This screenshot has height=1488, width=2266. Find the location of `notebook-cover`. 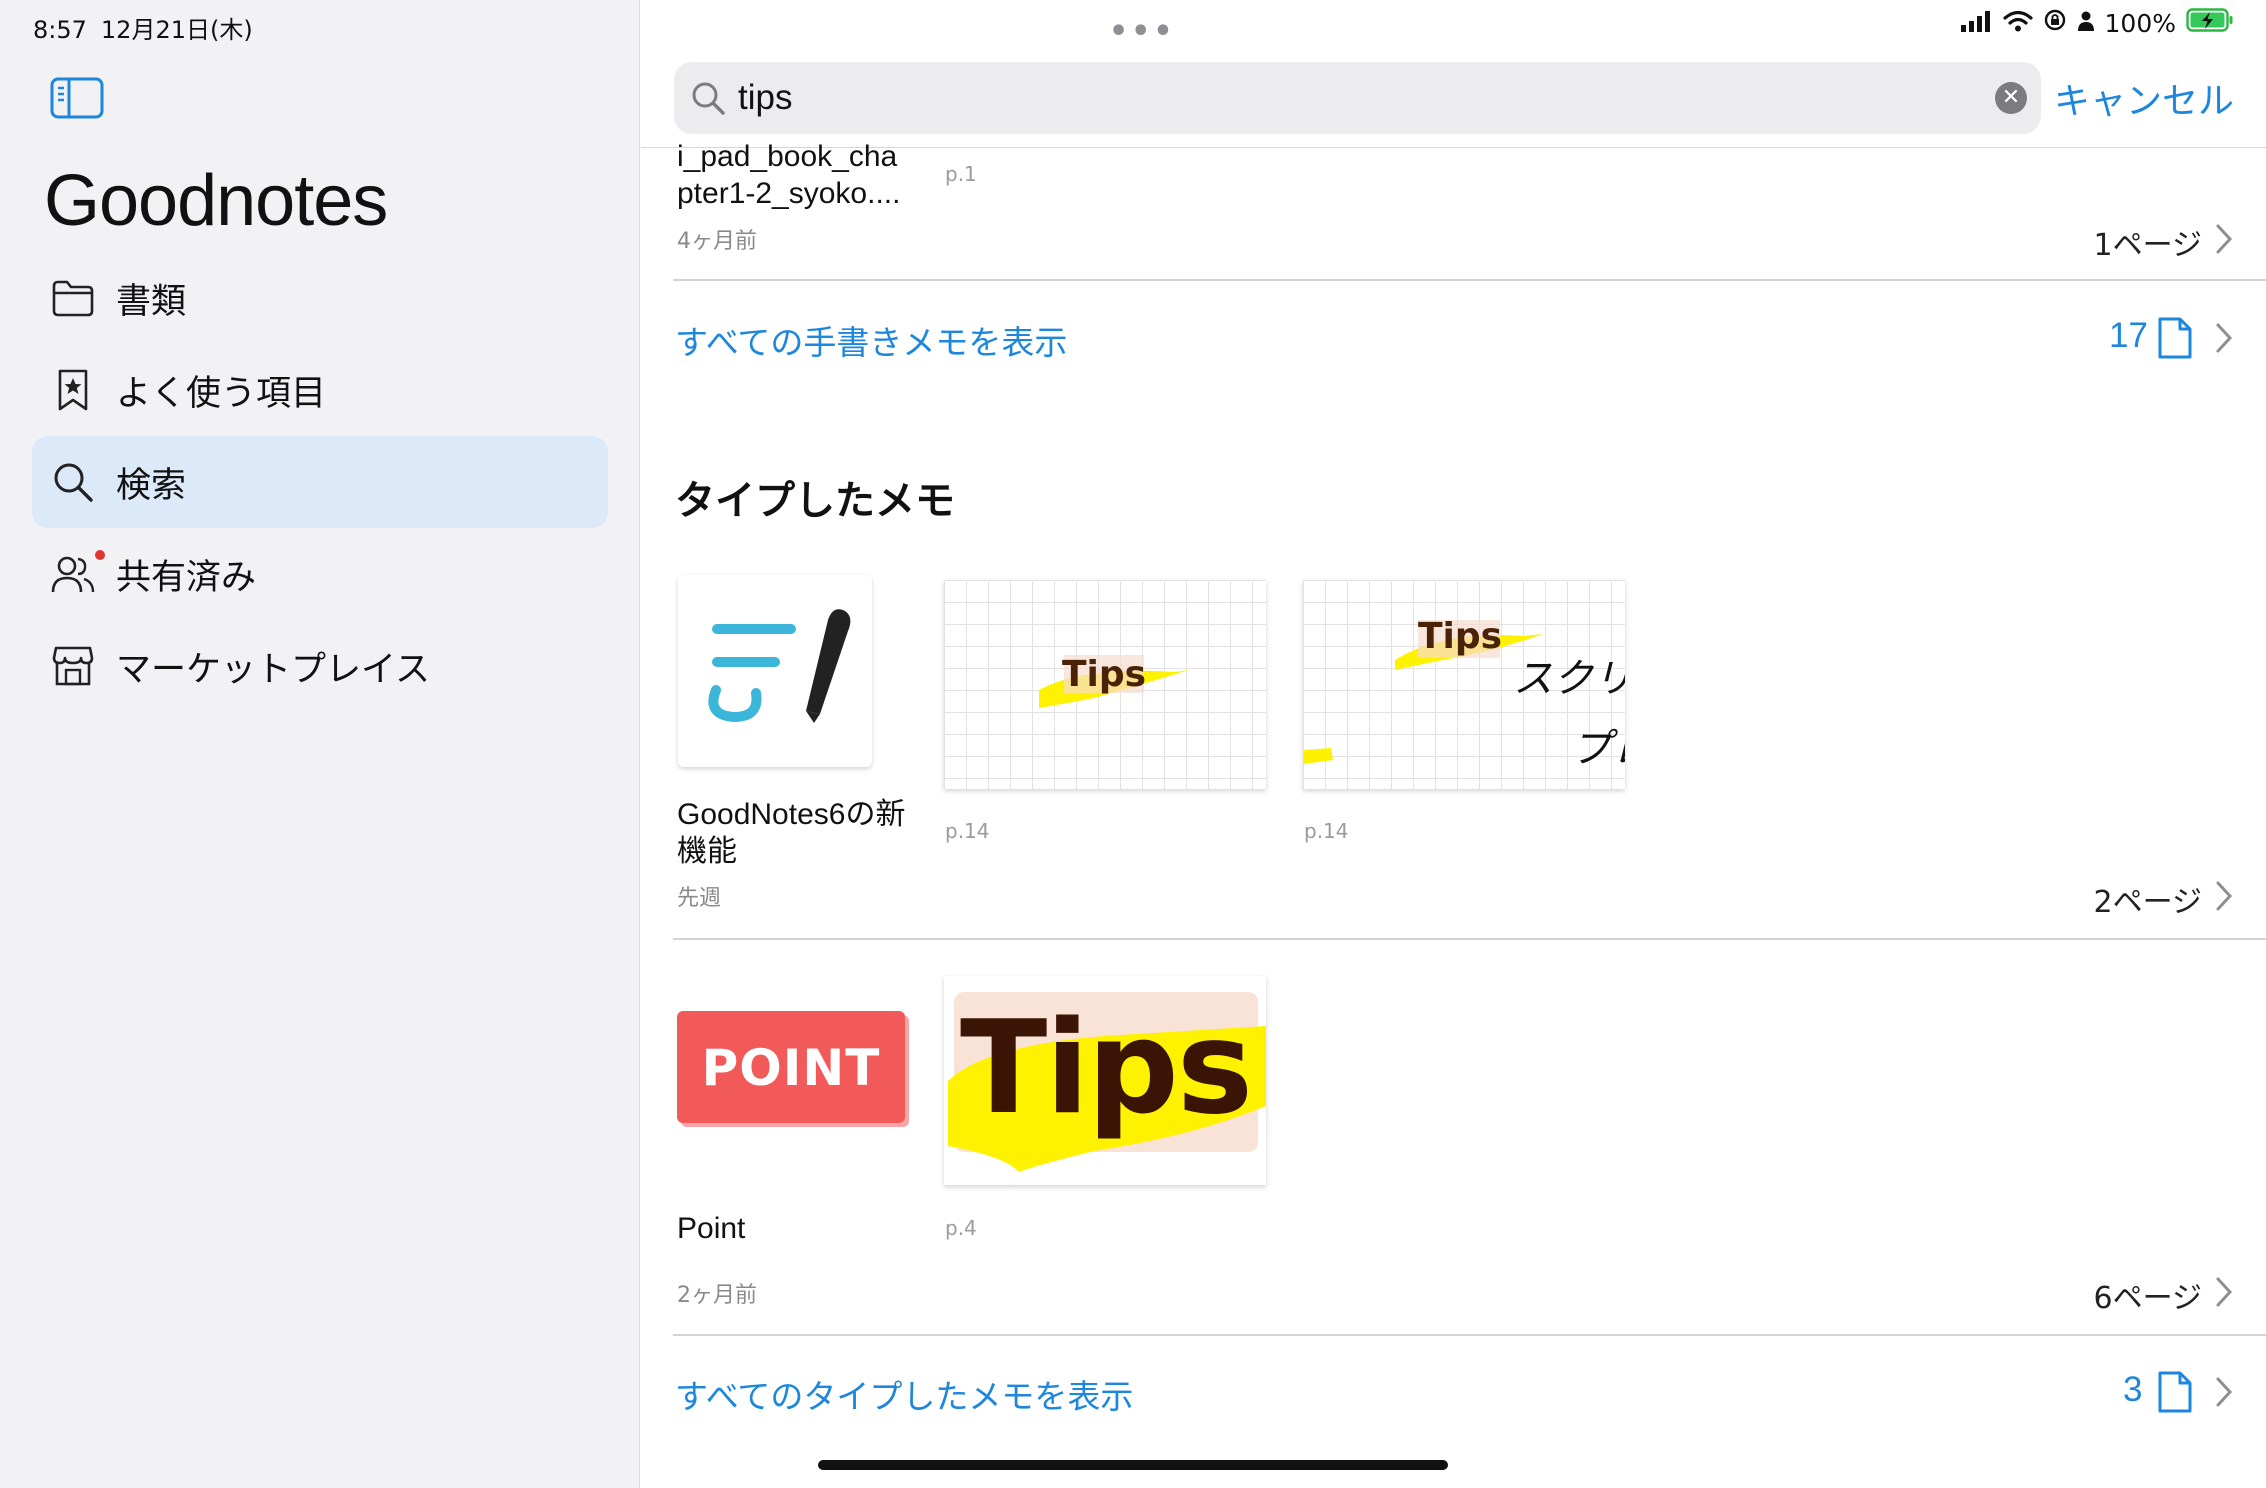

notebook-cover is located at coordinates (775, 671).